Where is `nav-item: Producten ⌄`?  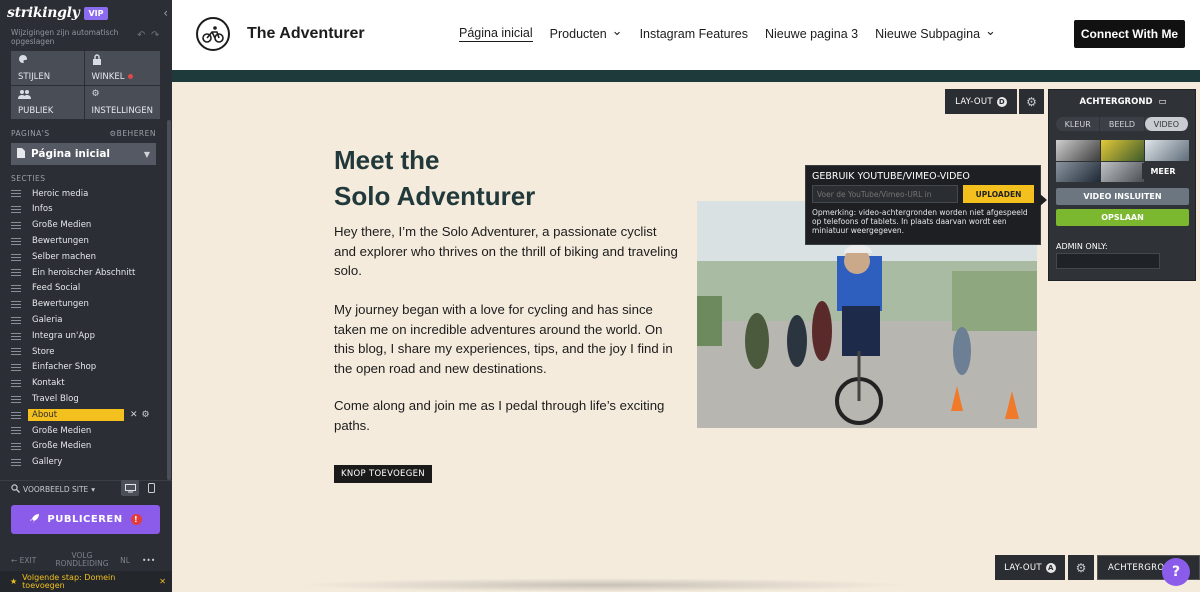 nav-item: Producten ⌄ is located at coordinates (586, 32).